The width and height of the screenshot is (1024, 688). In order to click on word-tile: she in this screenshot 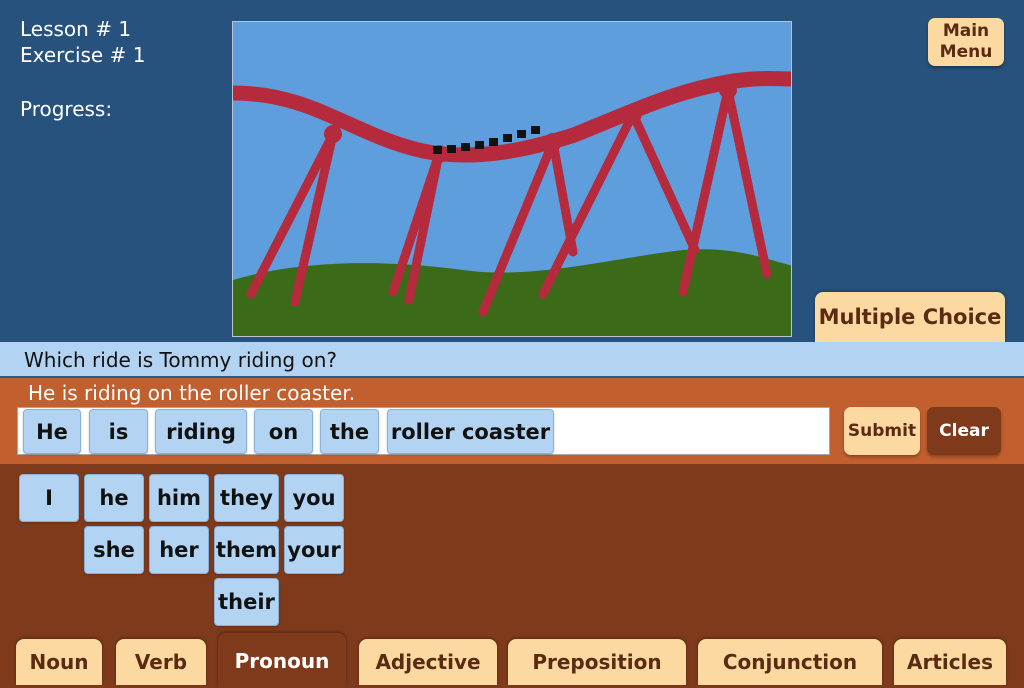, I will do `click(114, 550)`.